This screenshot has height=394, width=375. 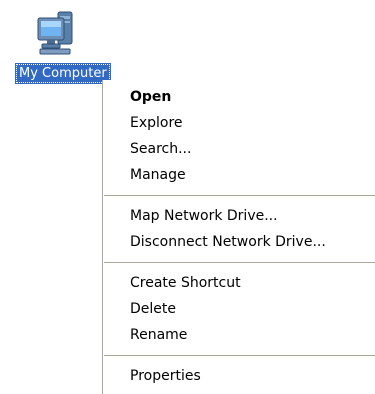 I want to click on menu-item-explore: Explore, so click(x=239, y=123).